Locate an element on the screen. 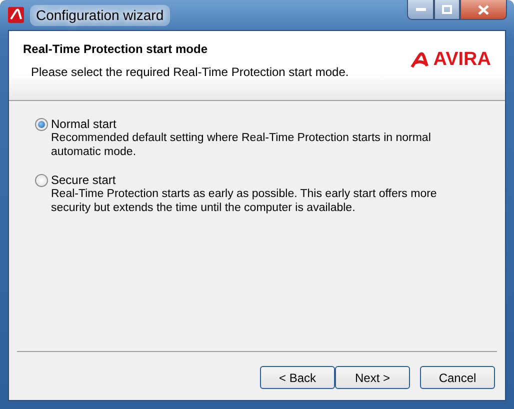 The height and width of the screenshot is (409, 514). maximize-button is located at coordinates (447, 10).